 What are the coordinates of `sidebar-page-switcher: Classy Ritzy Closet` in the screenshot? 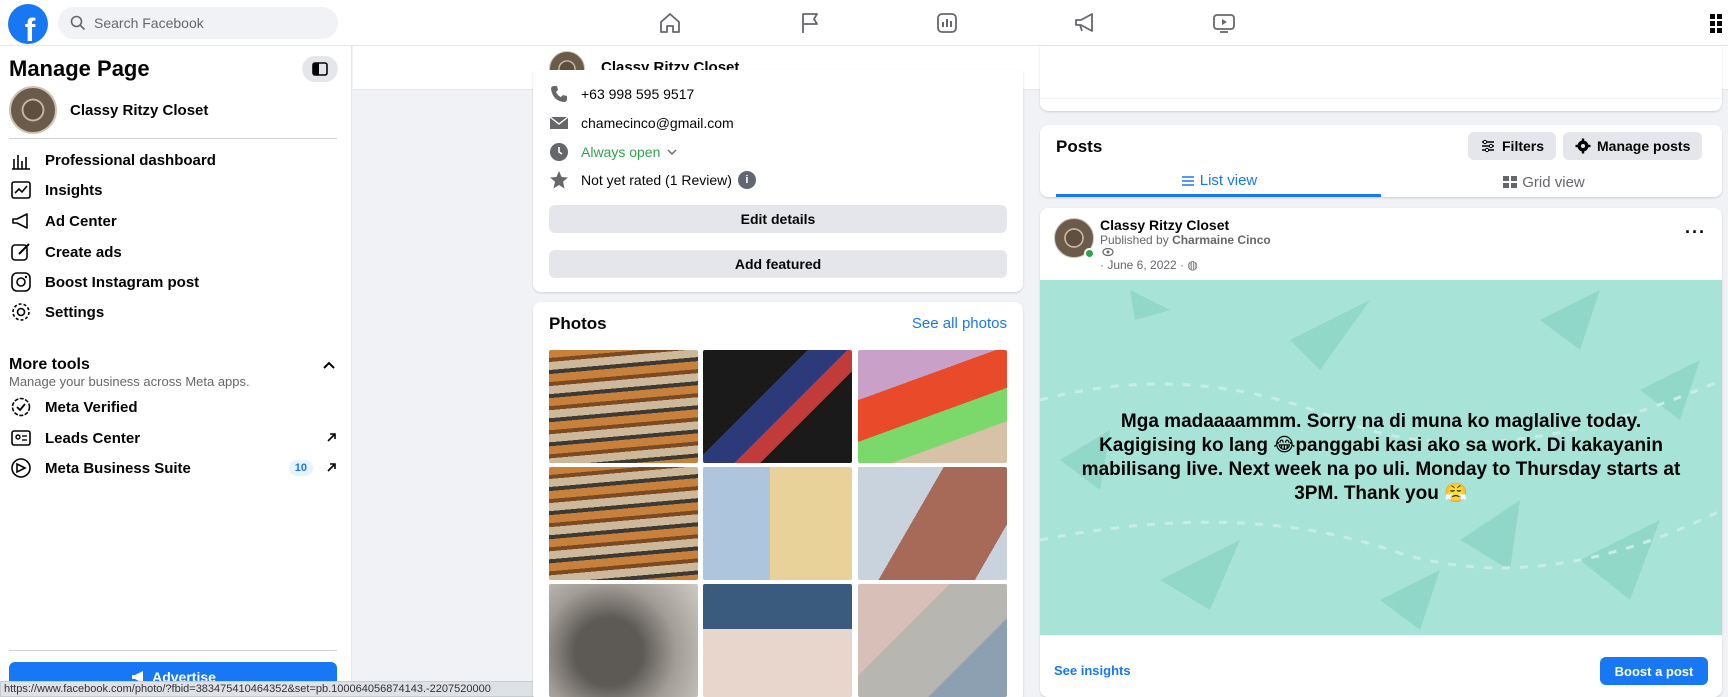 It's located at (108, 110).